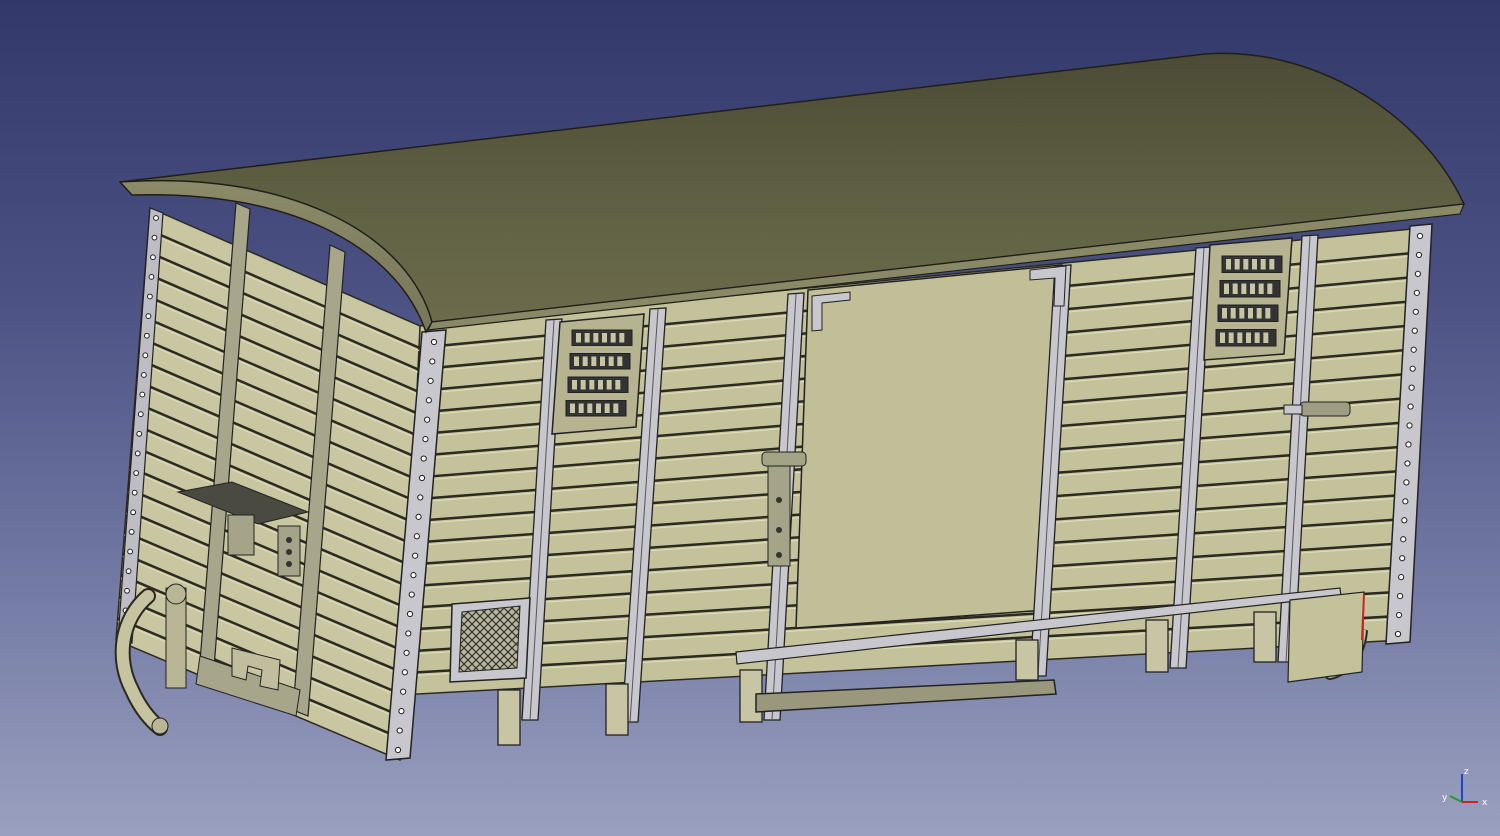 The image size is (1500, 836). Describe the element at coordinates (1248, 299) in the screenshot. I see `vent-right` at that location.